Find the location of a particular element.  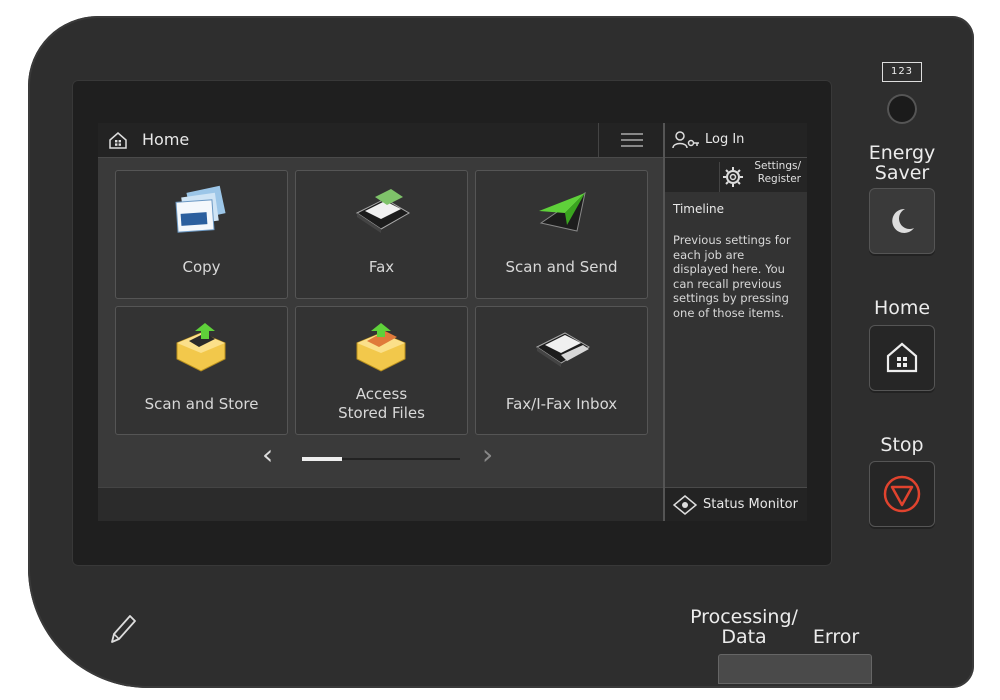

fax-inbox-icon is located at coordinates (563, 349).